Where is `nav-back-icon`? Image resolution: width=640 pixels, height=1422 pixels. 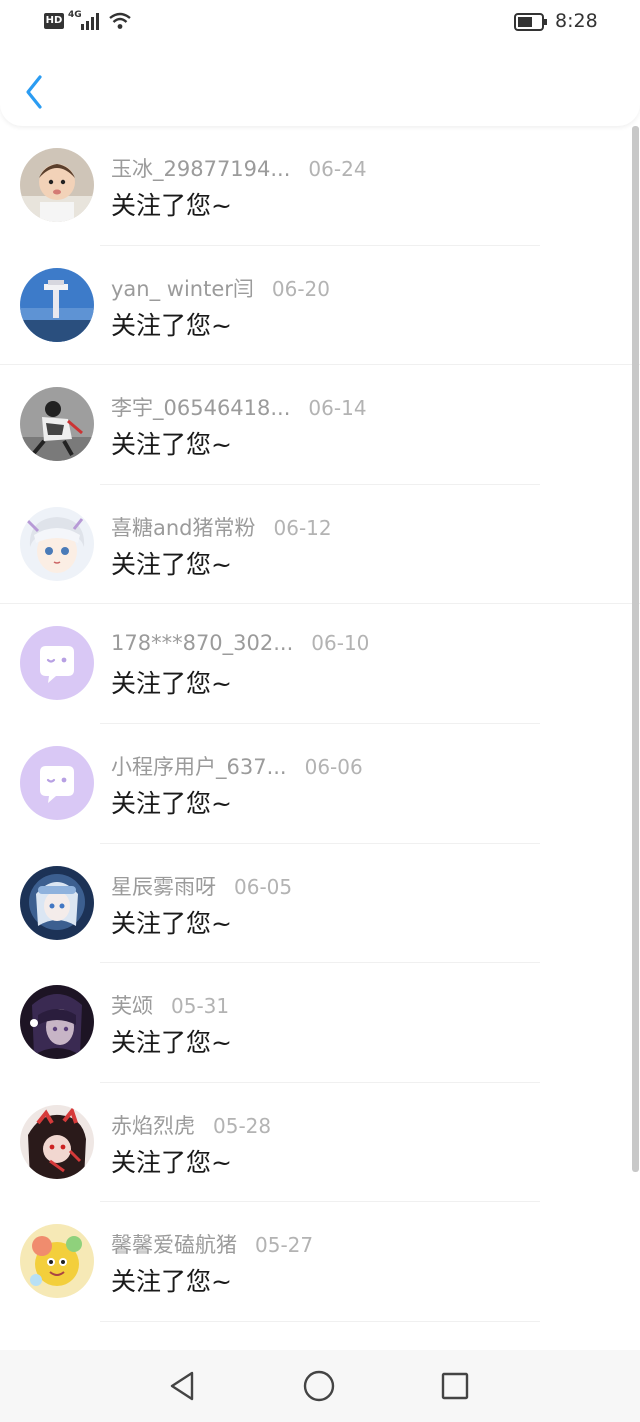 nav-back-icon is located at coordinates (183, 1386).